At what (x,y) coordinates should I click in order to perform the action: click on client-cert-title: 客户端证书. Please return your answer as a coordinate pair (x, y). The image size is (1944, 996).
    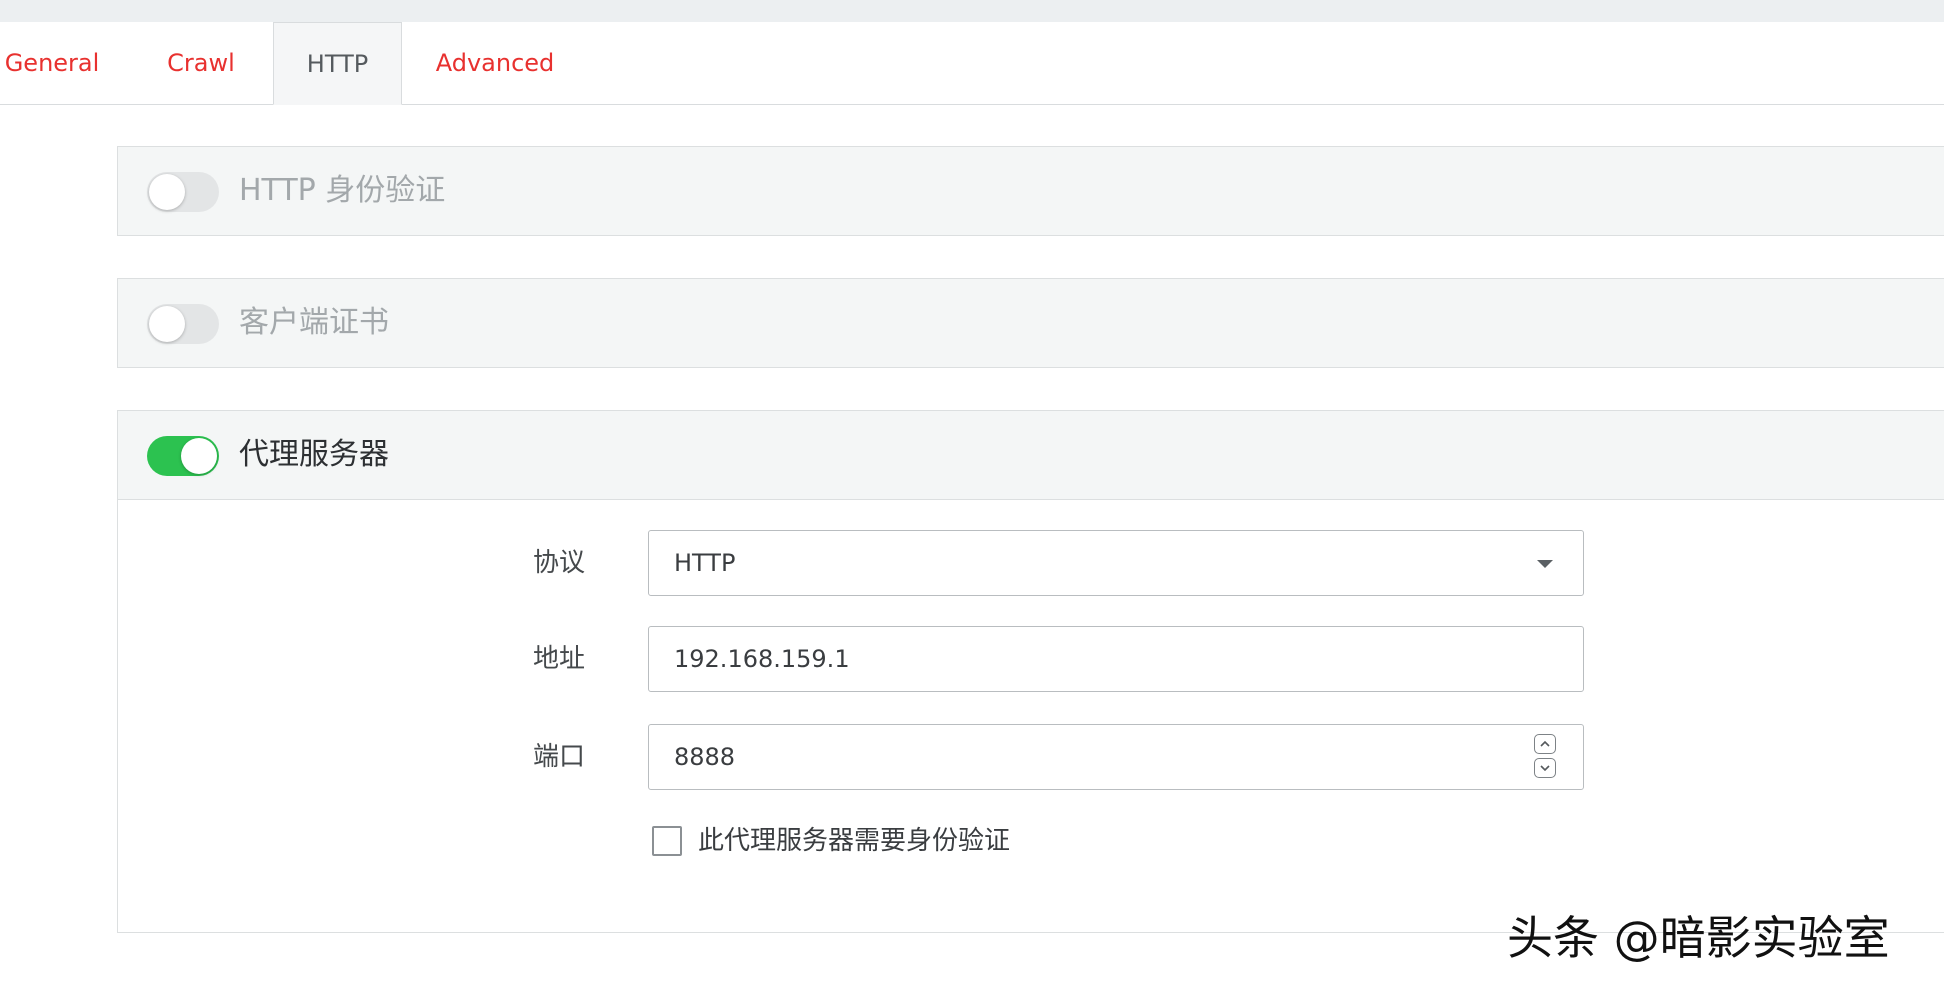
    Looking at the image, I should click on (314, 322).